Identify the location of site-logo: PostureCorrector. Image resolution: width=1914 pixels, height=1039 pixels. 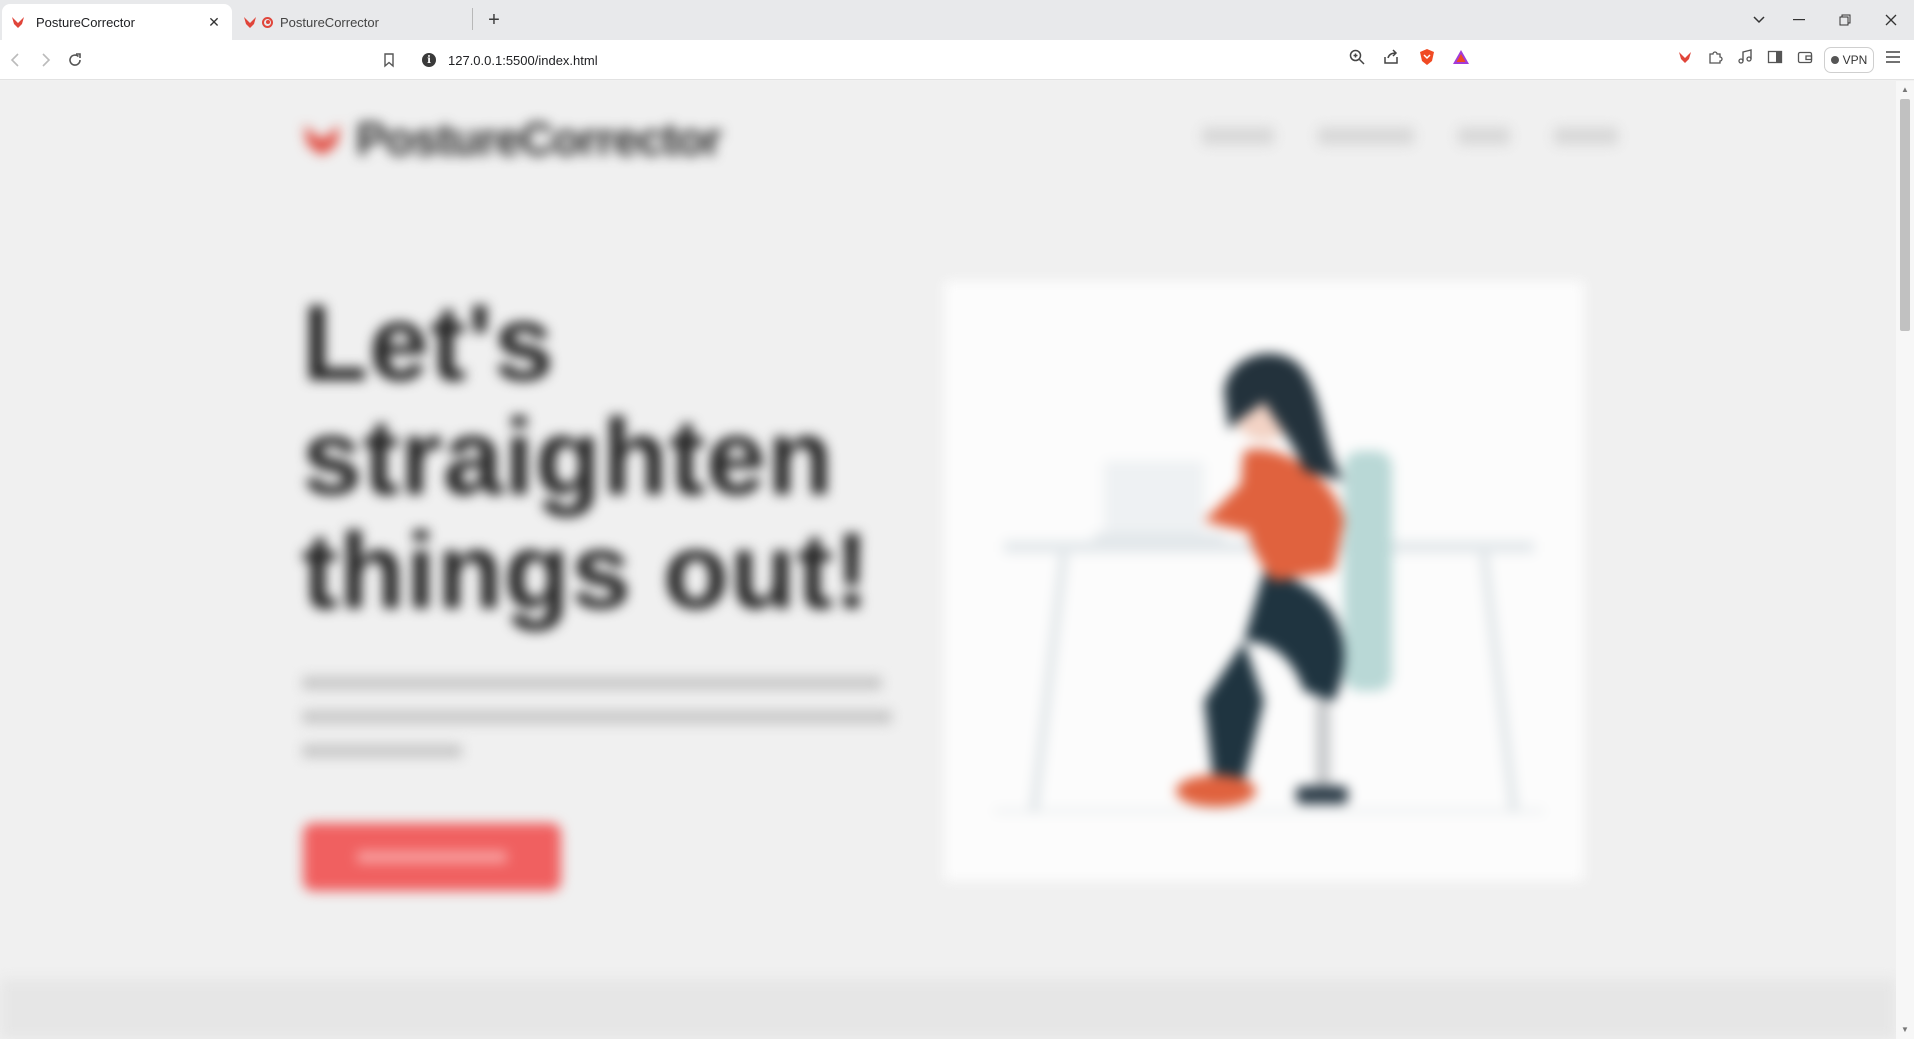
(512, 139).